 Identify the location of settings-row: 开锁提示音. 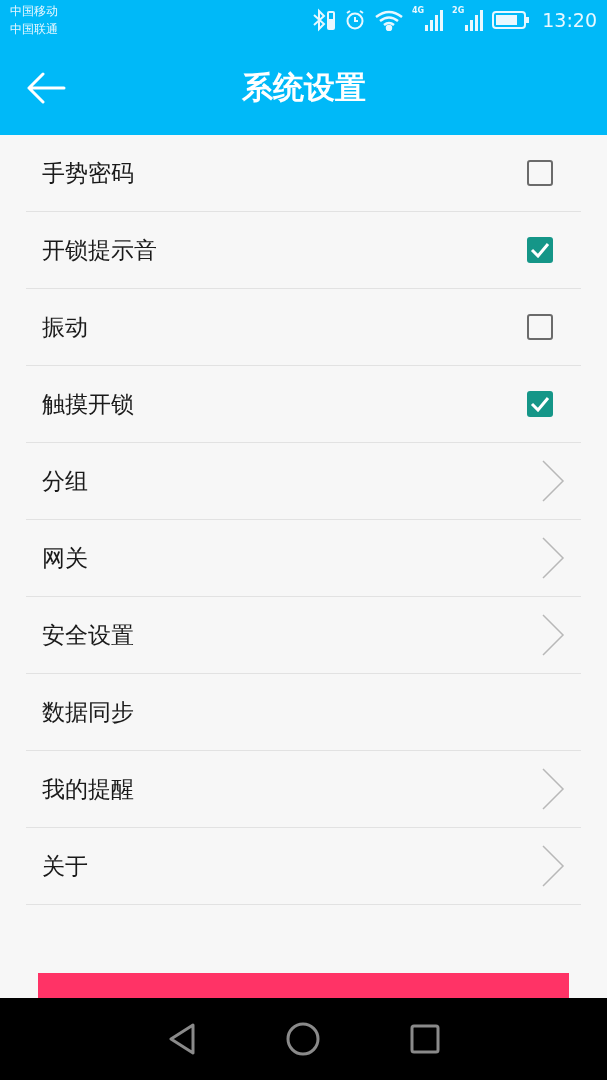
(303, 250).